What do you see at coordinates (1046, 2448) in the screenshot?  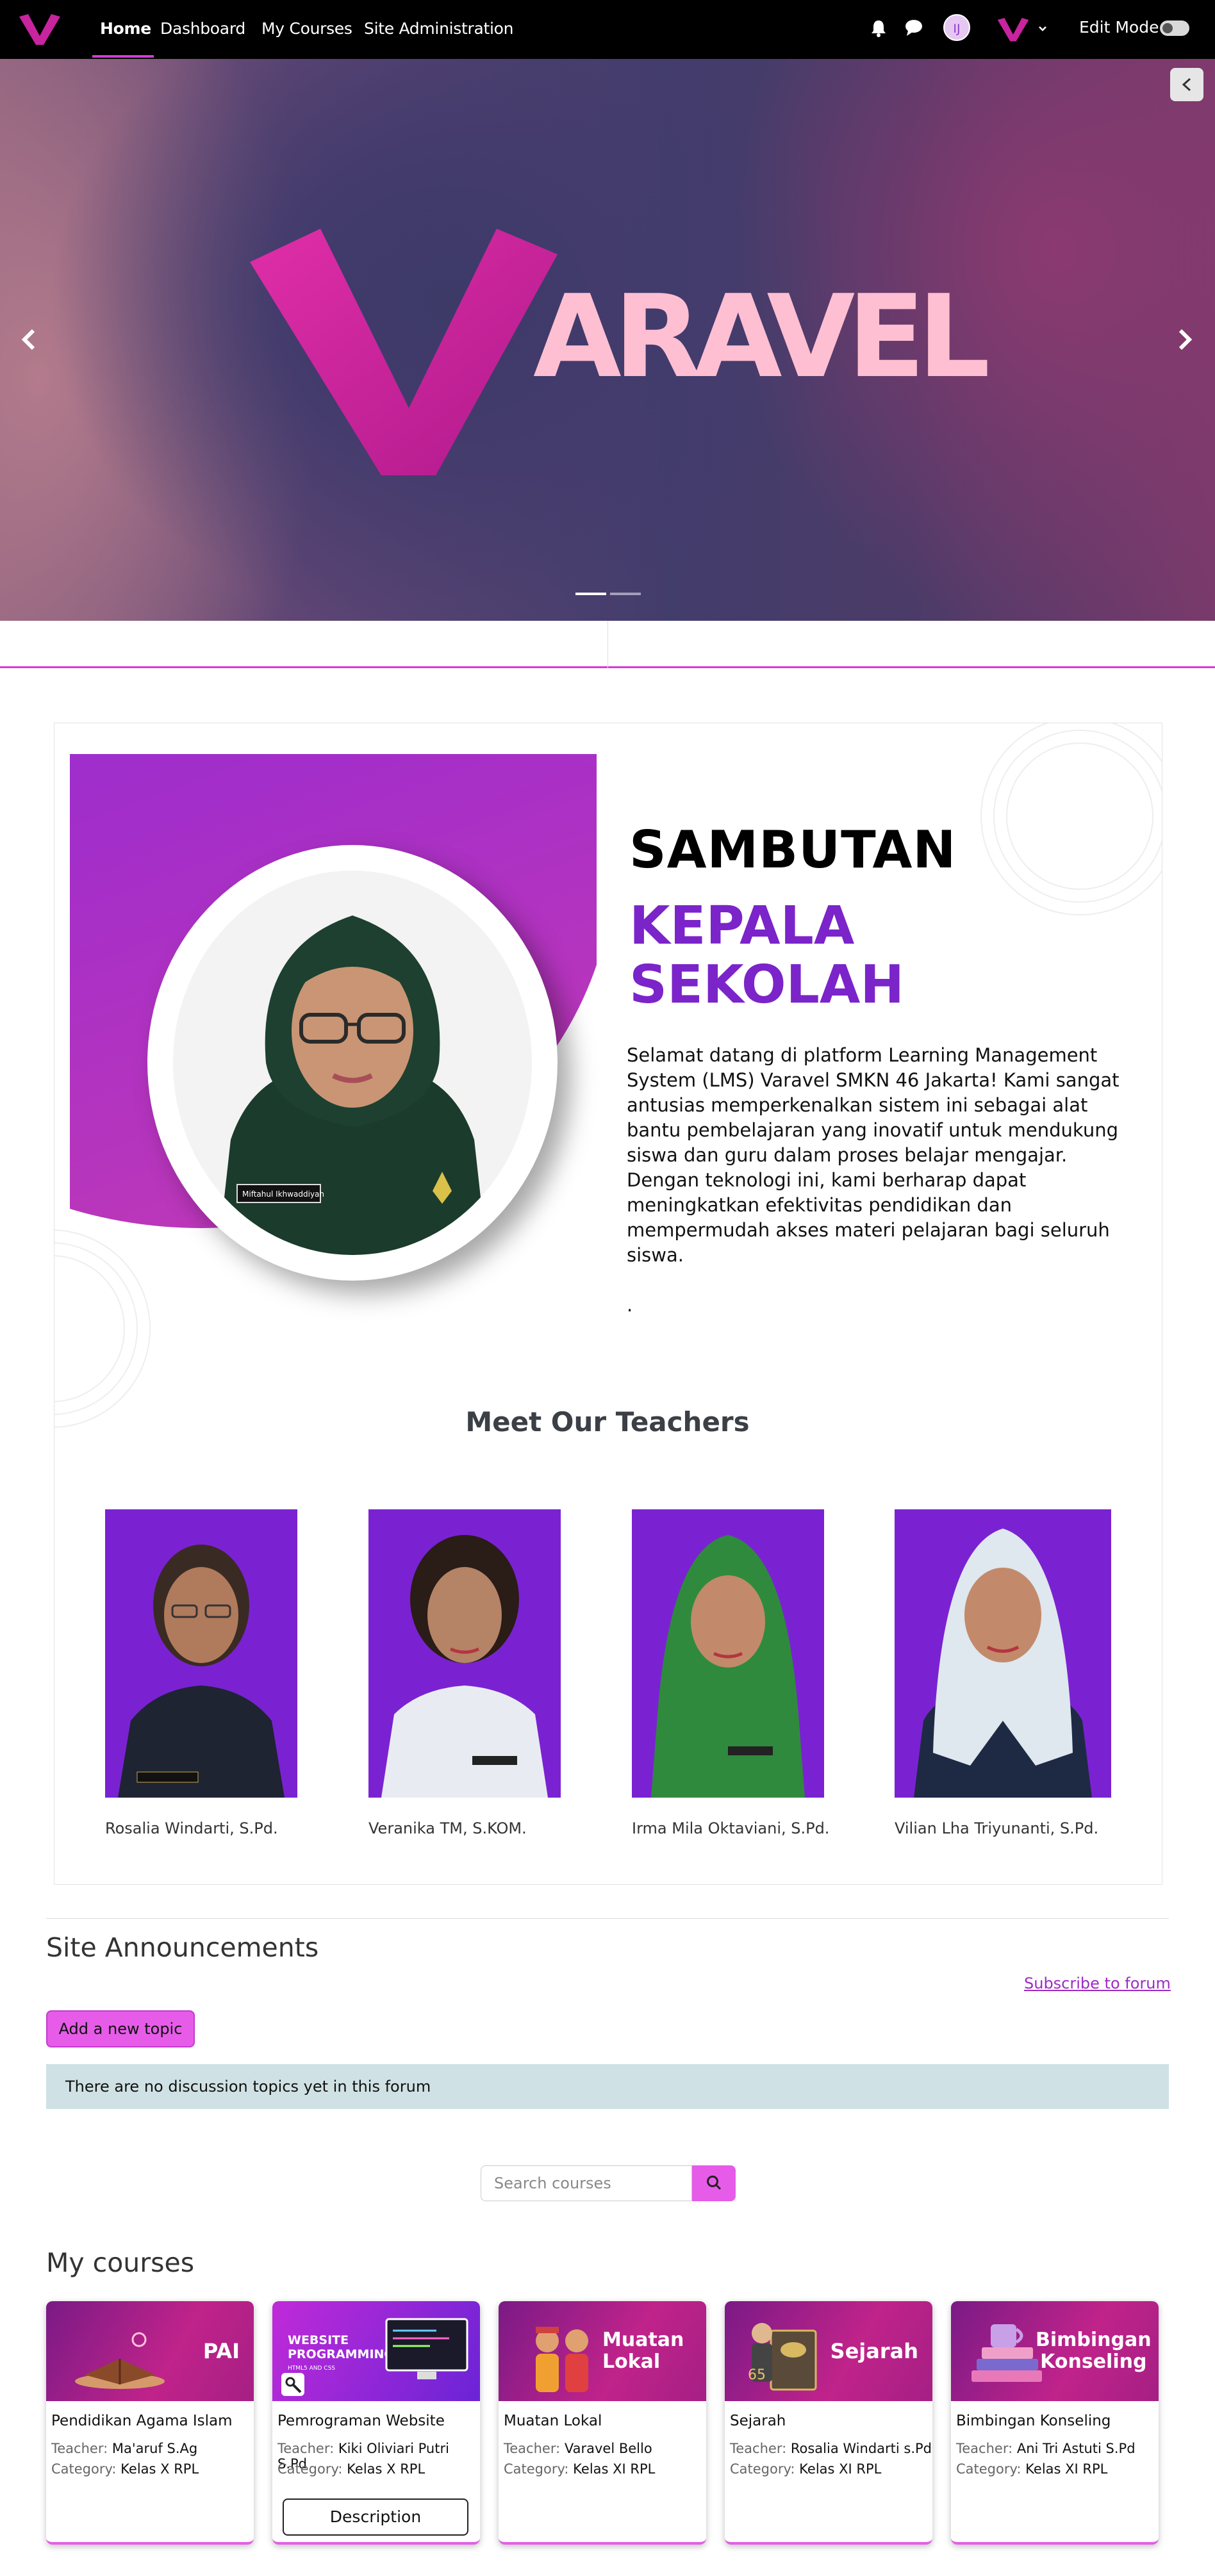 I see `course-teacher-bimbingan-konseling: Teacher: Ani Tri Astuti S.Pd` at bounding box center [1046, 2448].